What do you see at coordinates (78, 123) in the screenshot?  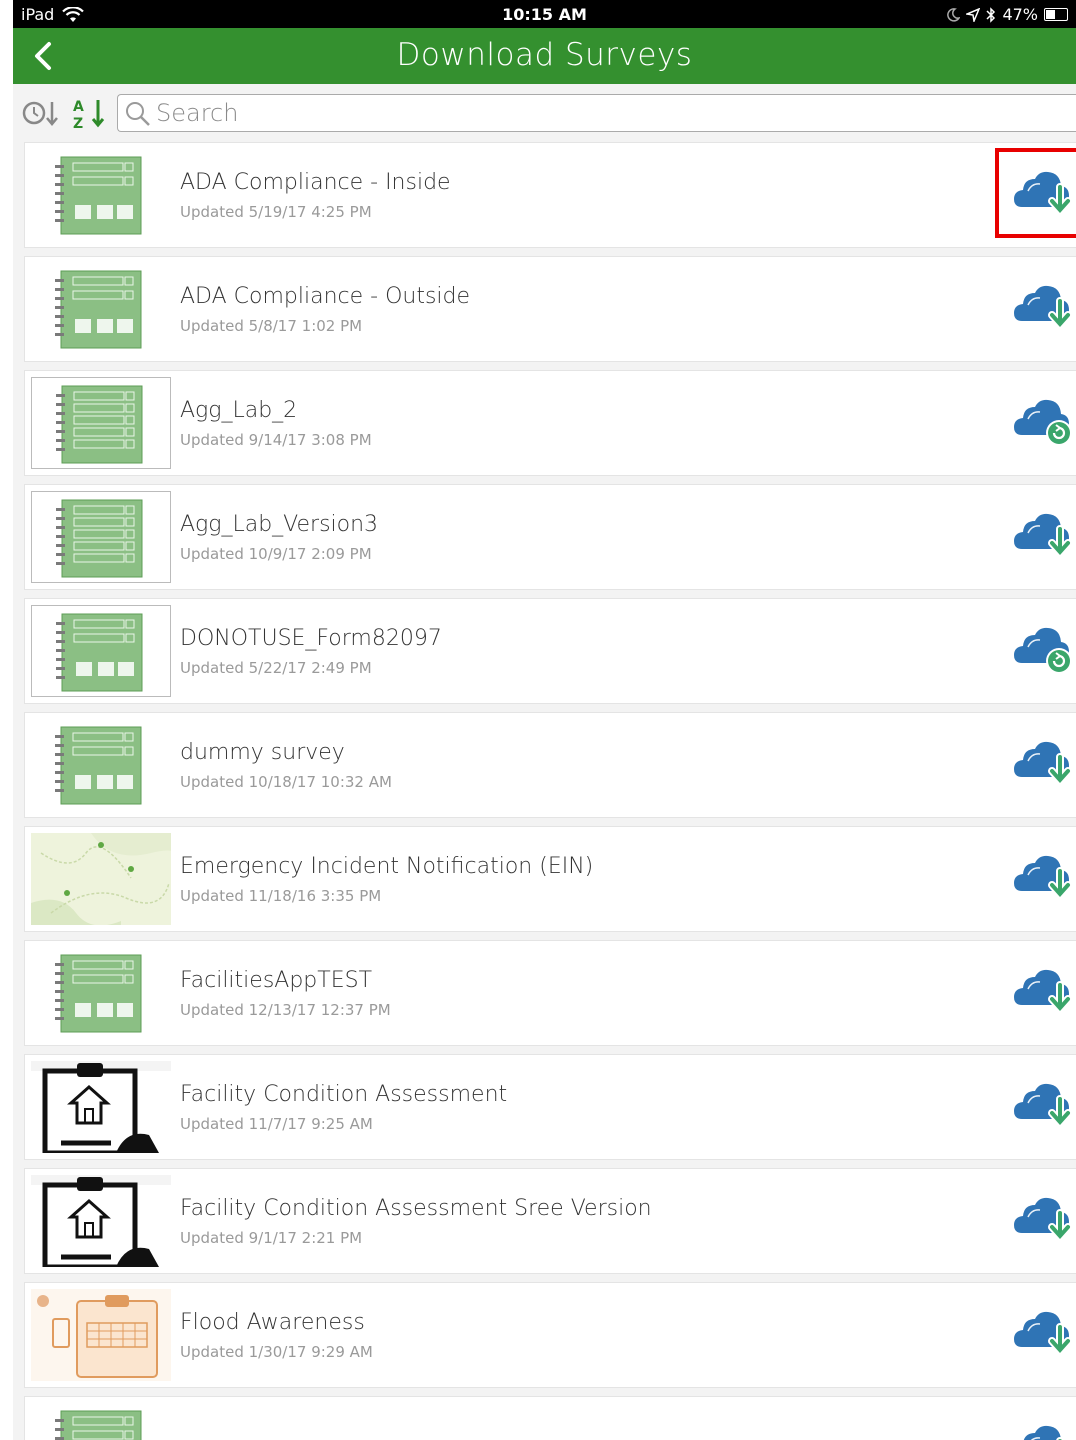 I see `svg-text: Z` at bounding box center [78, 123].